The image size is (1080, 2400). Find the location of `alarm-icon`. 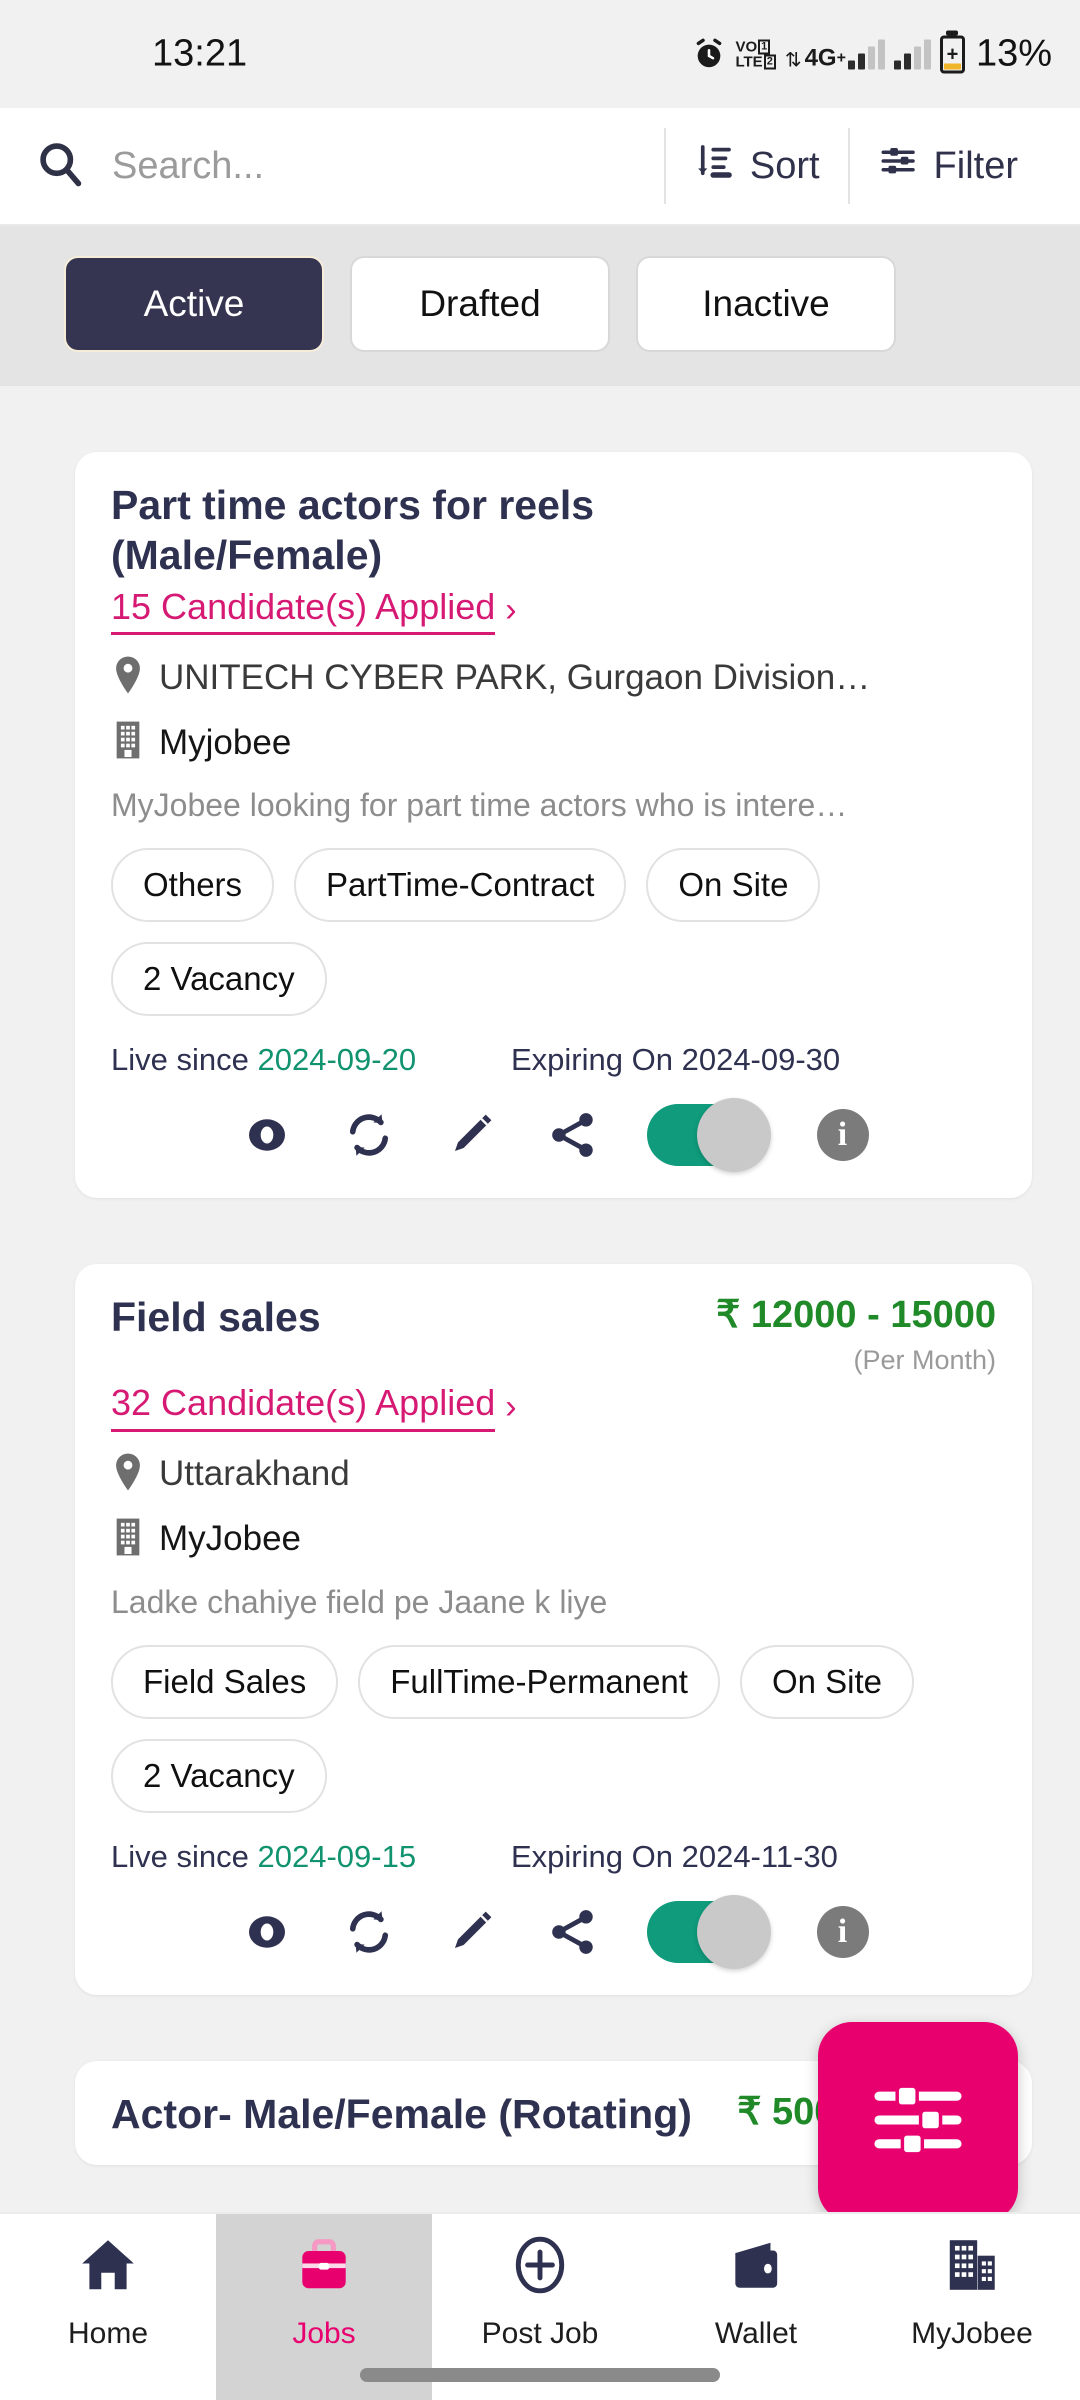

alarm-icon is located at coordinates (709, 54).